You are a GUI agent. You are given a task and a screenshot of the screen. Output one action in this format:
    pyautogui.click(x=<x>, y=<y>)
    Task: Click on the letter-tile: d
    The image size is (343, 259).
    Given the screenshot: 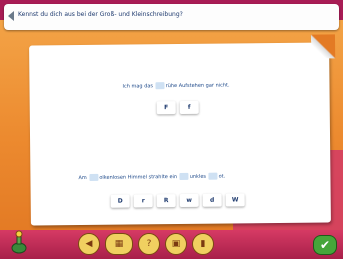 What is the action you would take?
    pyautogui.click(x=212, y=200)
    